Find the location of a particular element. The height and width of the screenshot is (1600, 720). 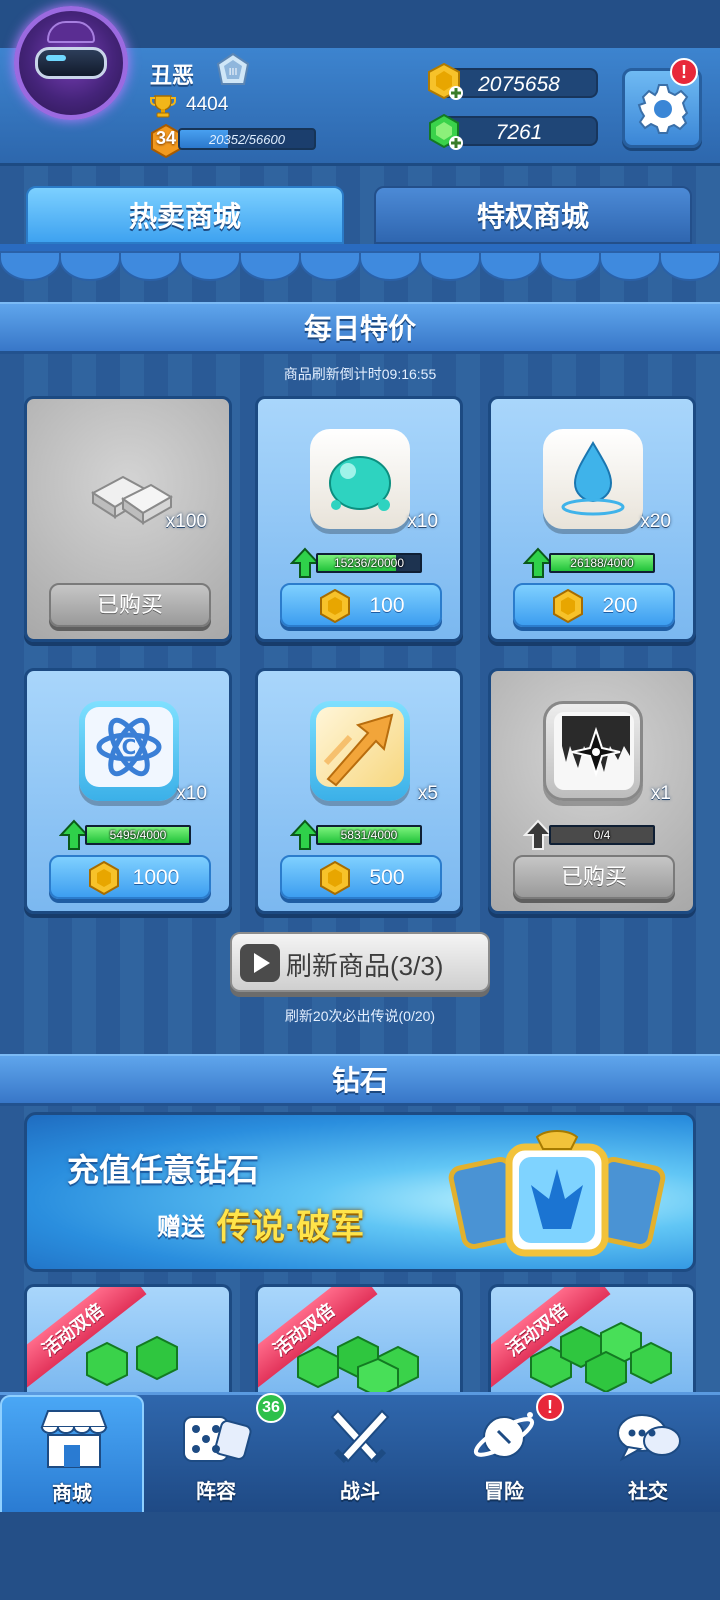

progress-text: 5831/4000 is located at coordinates (369, 835).